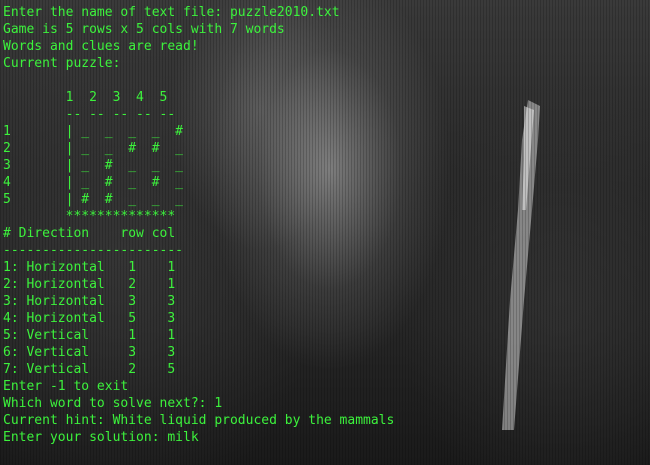 This screenshot has height=465, width=650. I want to click on puzzle-column-header: 1 2 3 4 5, so click(85, 97).